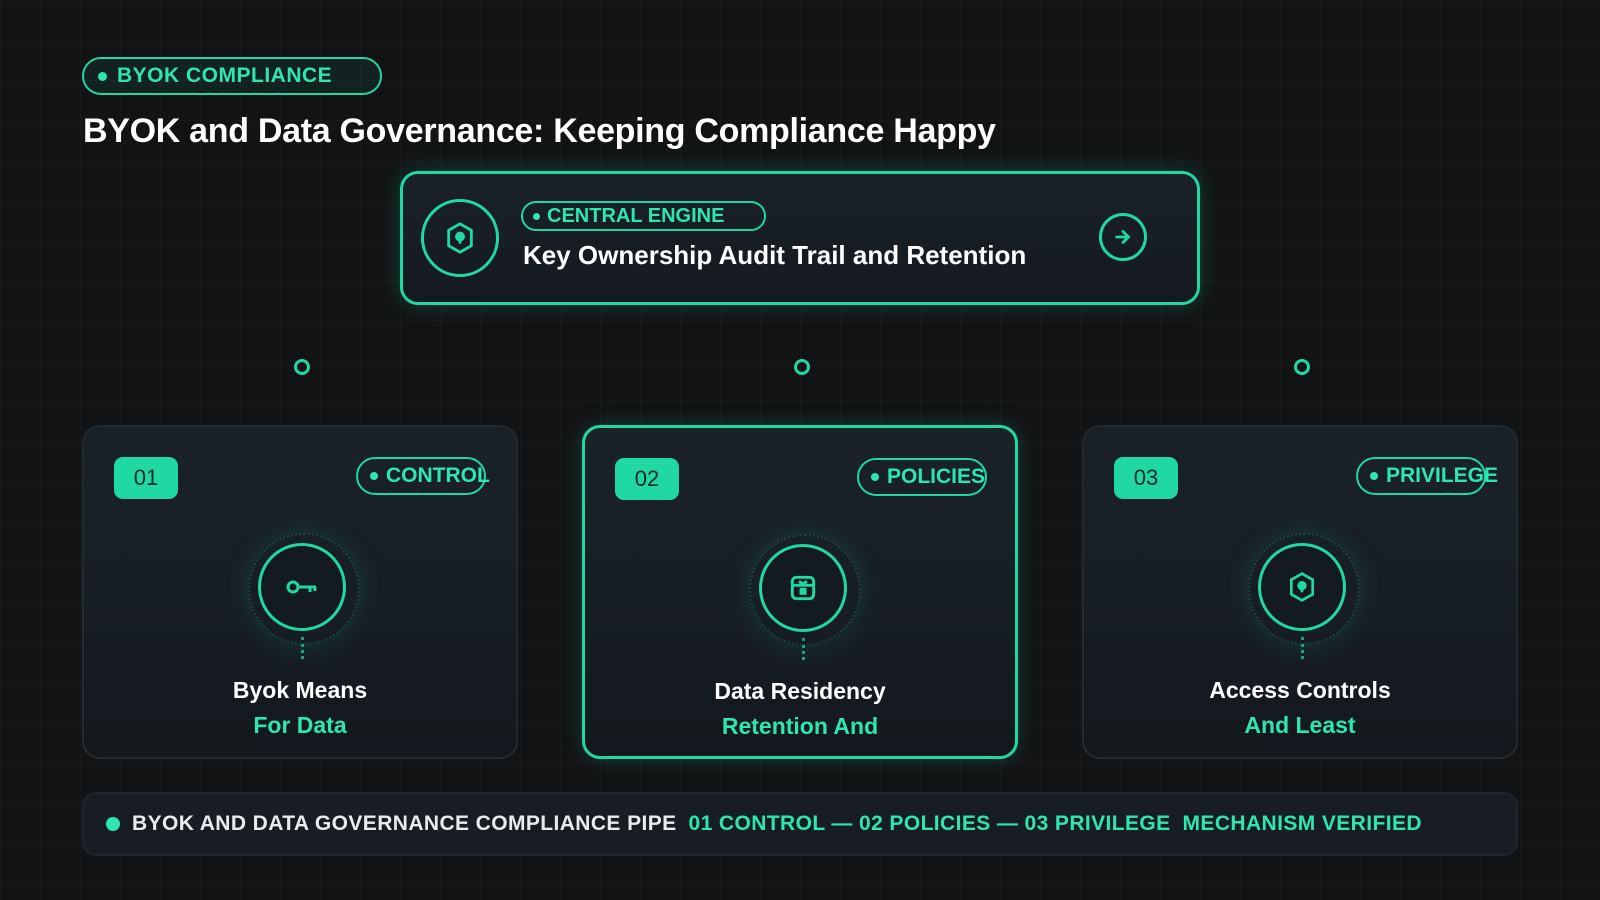 Image resolution: width=1600 pixels, height=900 pixels. What do you see at coordinates (1302, 587) in the screenshot?
I see `shield-lock-icon` at bounding box center [1302, 587].